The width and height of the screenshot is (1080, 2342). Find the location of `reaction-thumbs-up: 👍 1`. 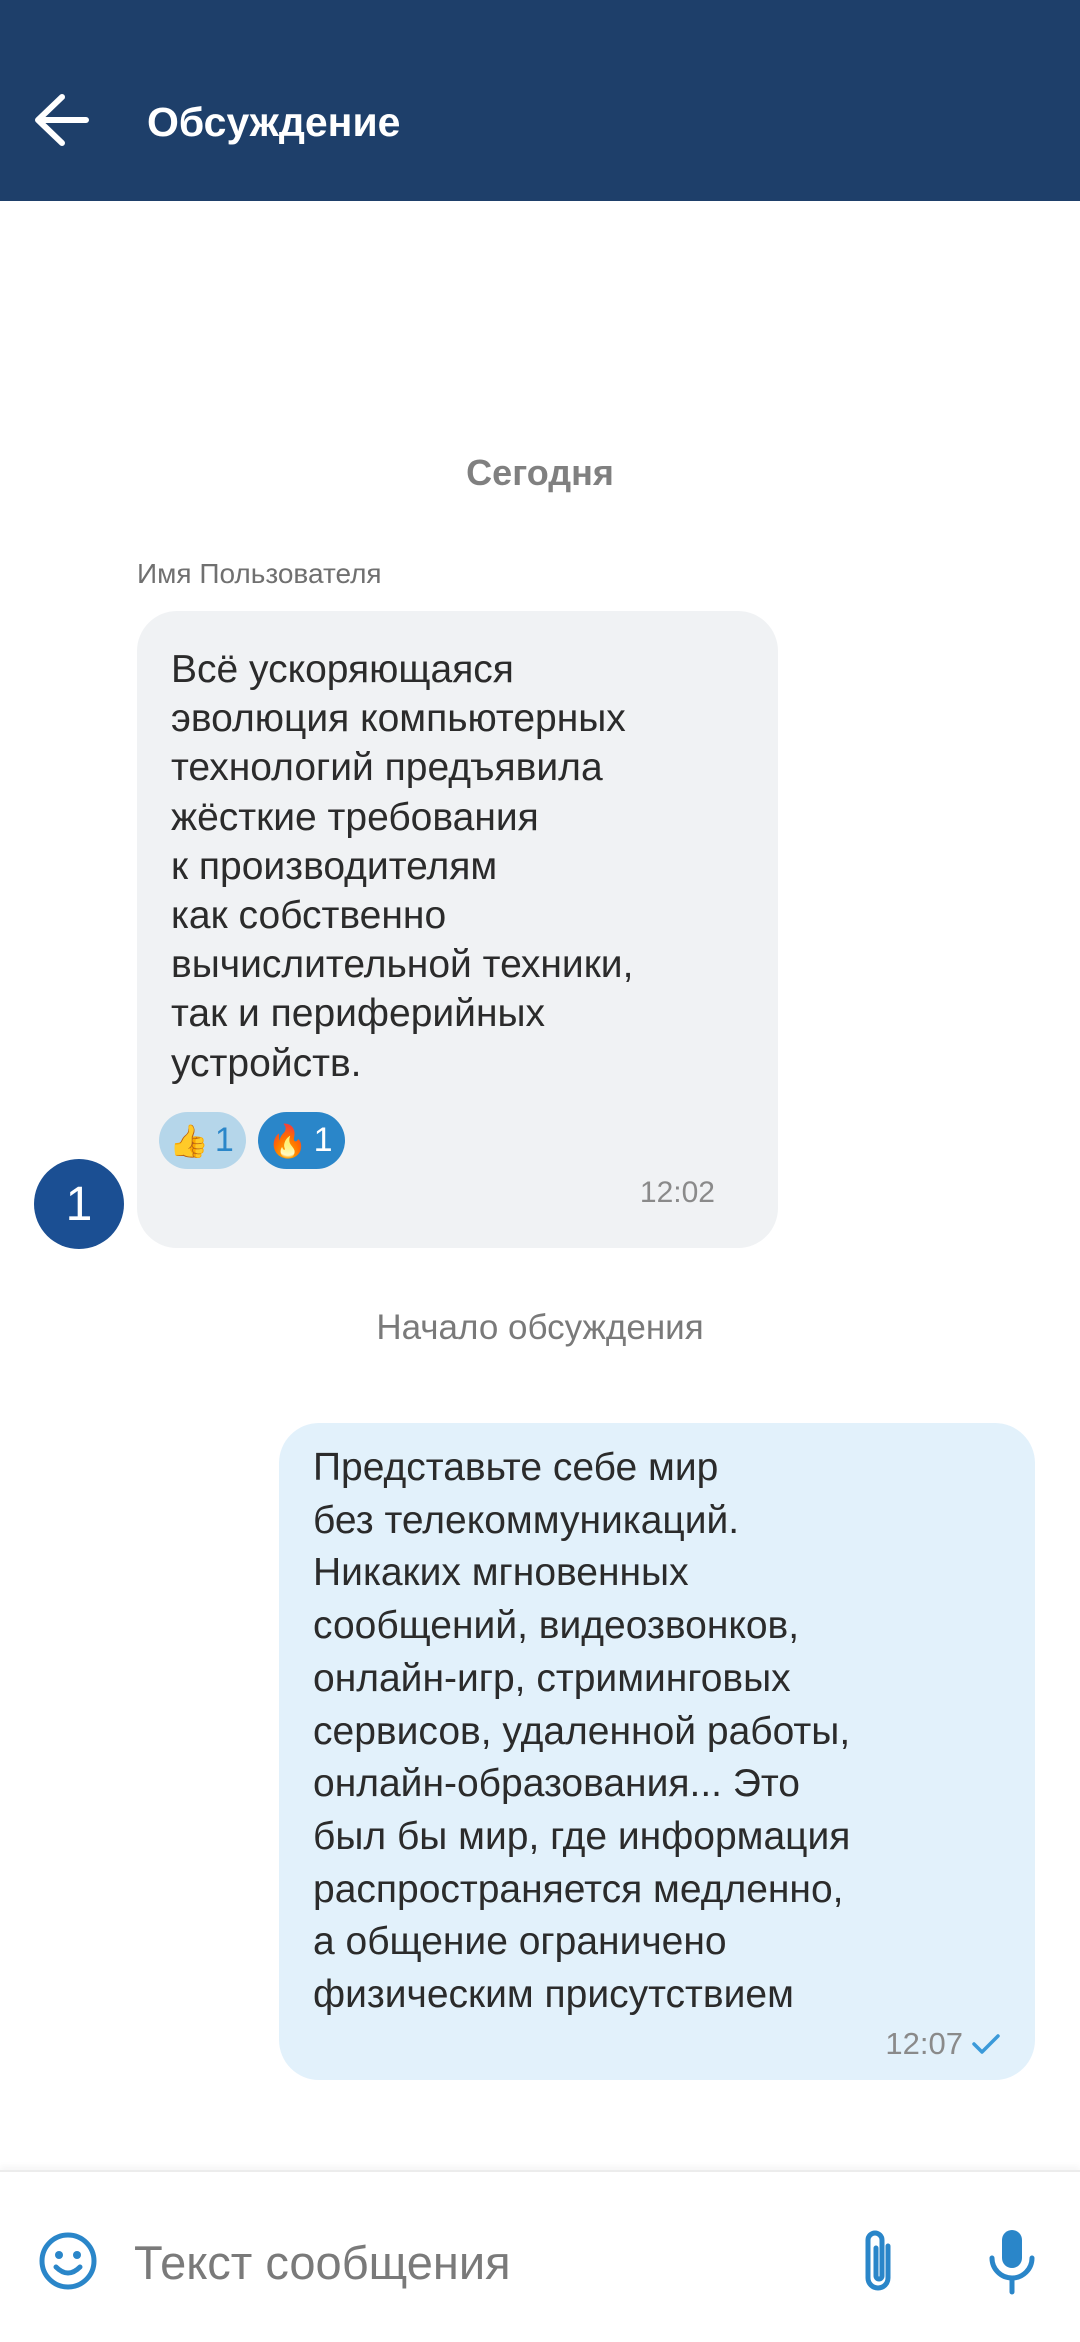

reaction-thumbs-up: 👍 1 is located at coordinates (202, 1140).